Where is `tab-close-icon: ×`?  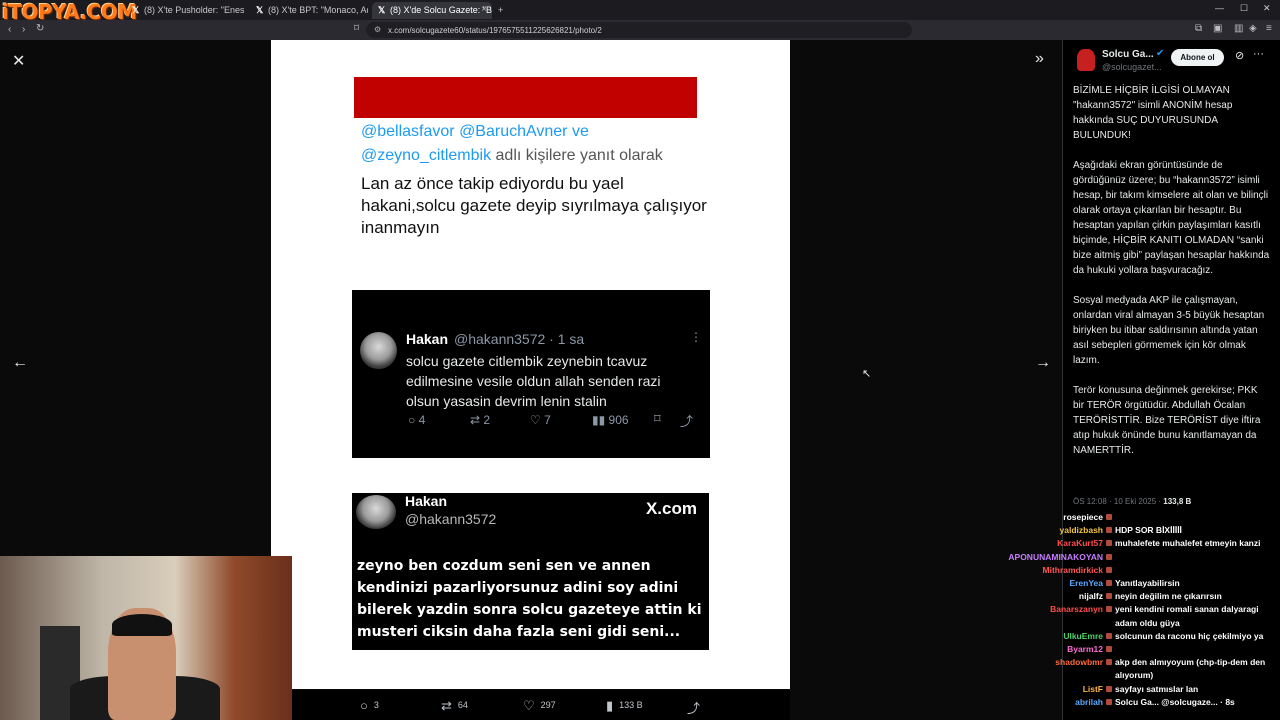
tab-close-icon: × is located at coordinates (484, 9).